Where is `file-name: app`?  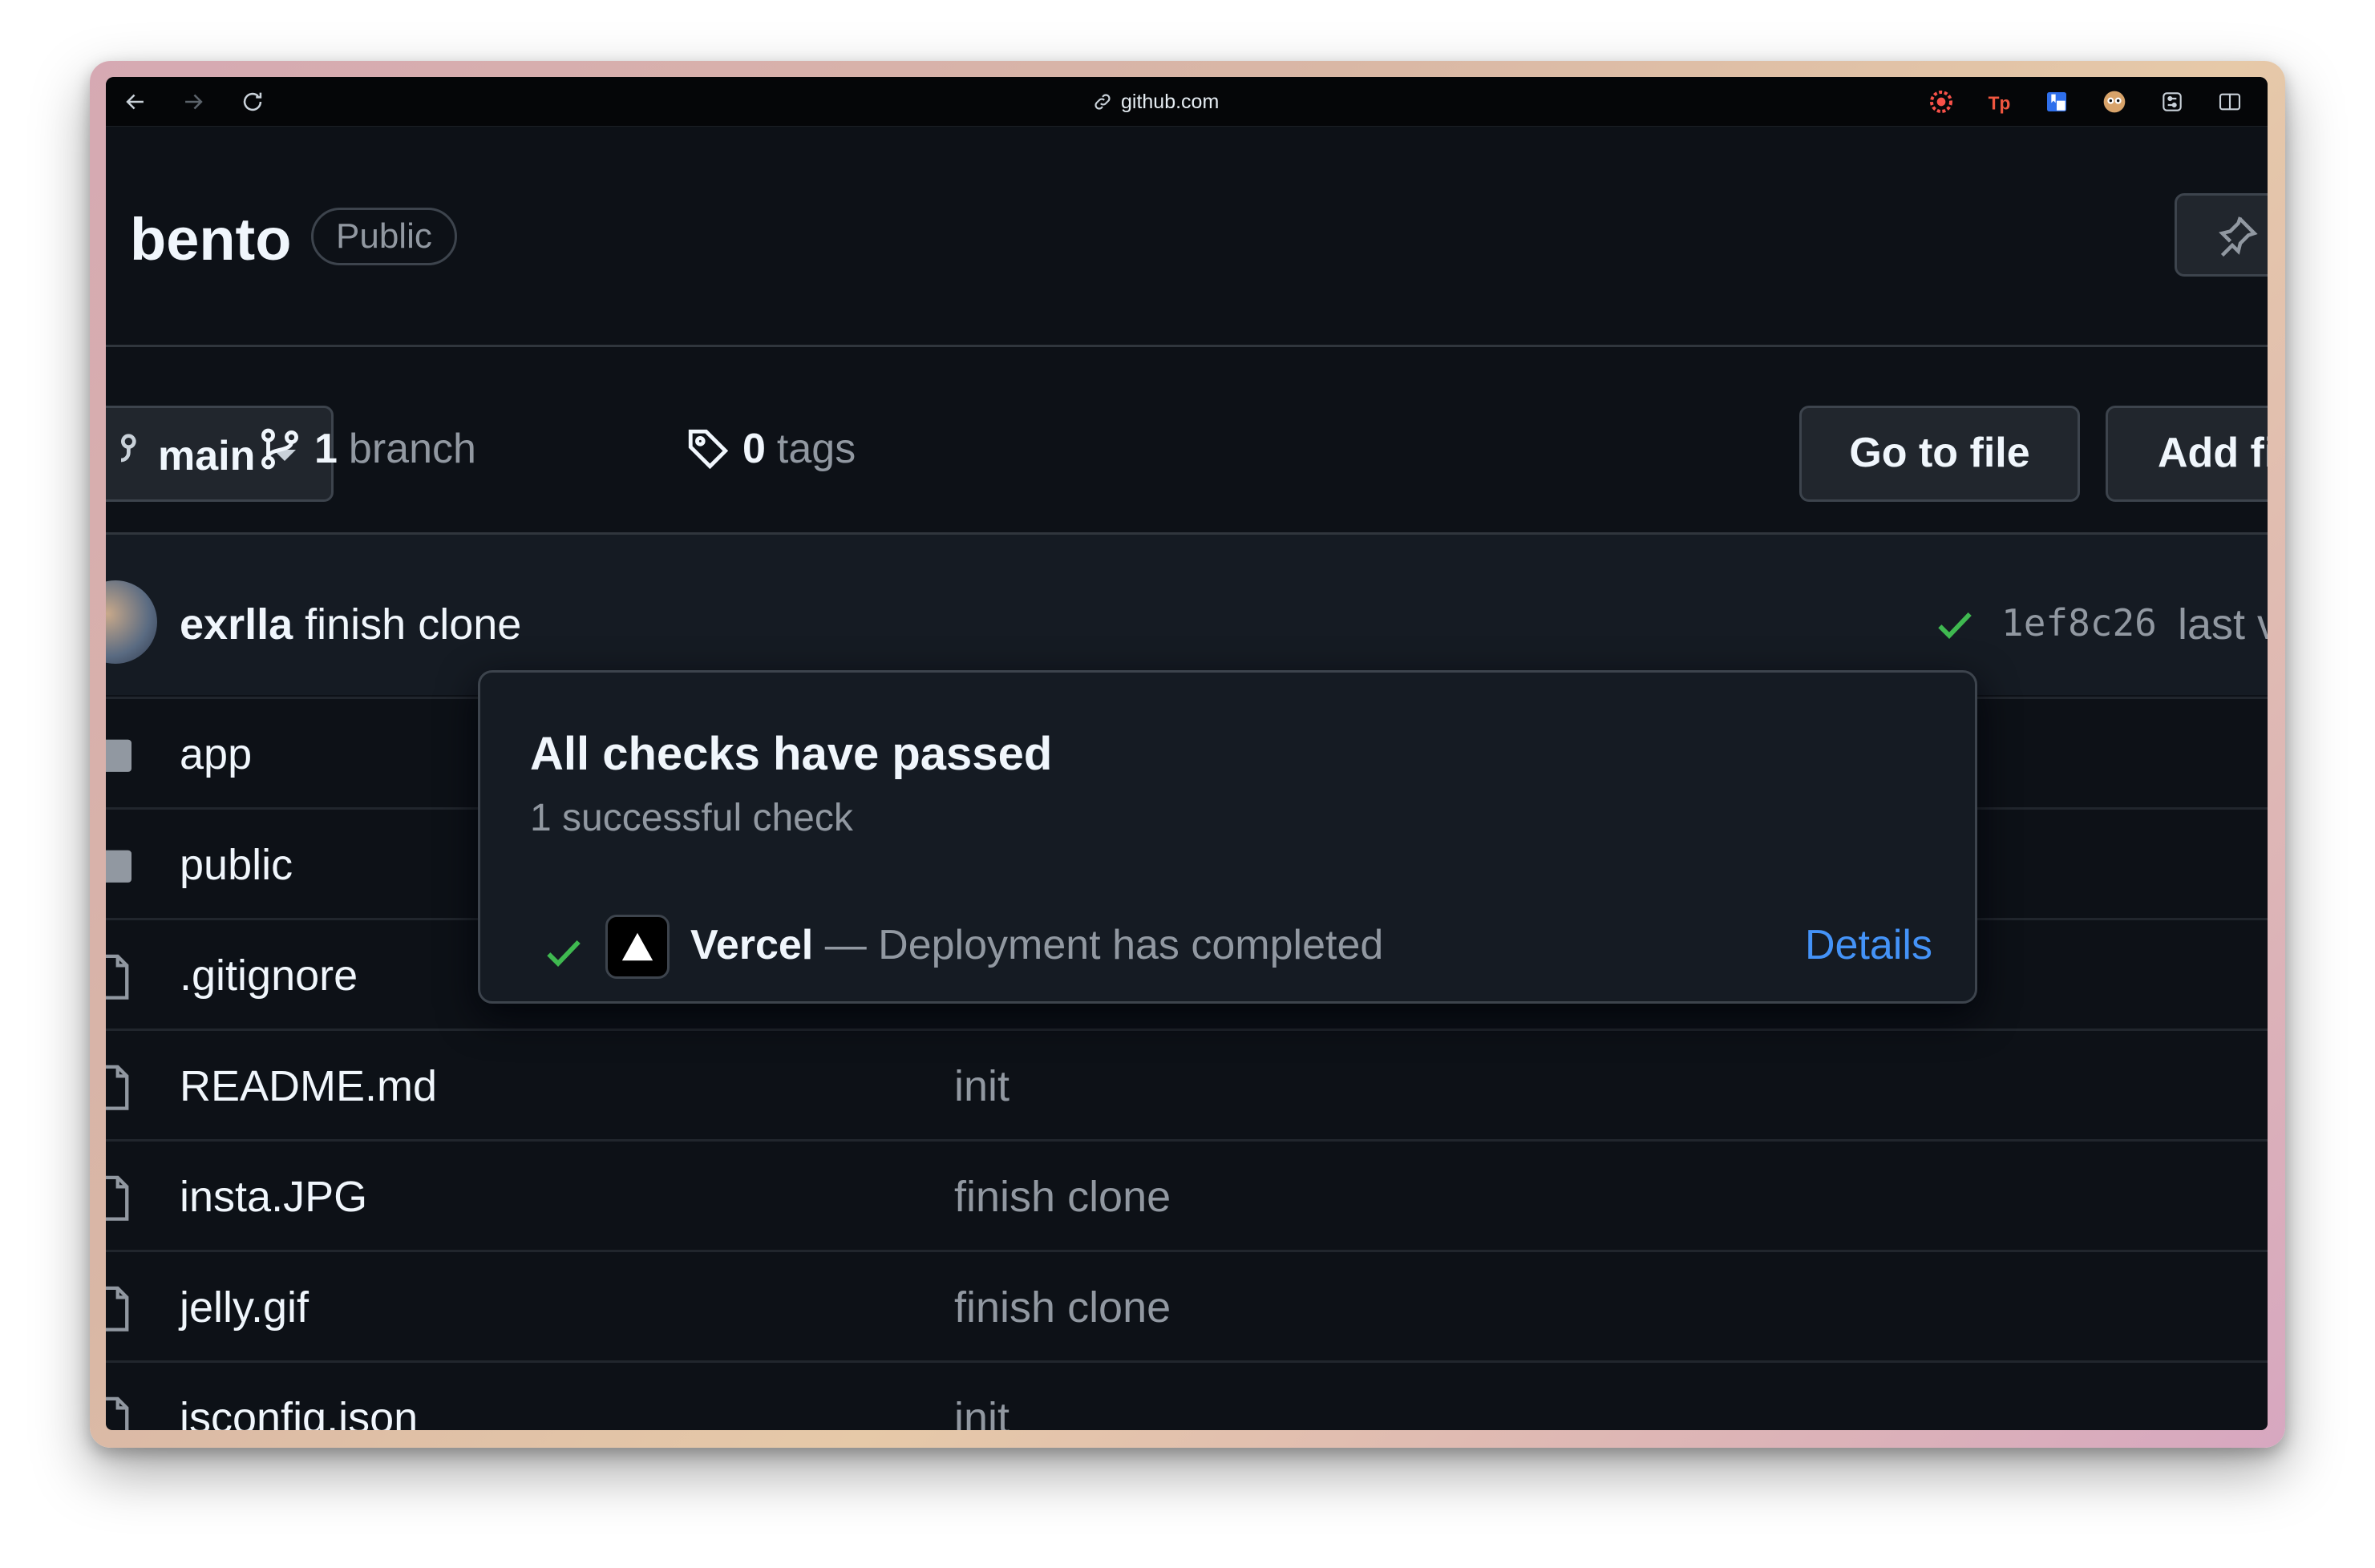
file-name: app is located at coordinates (216, 754).